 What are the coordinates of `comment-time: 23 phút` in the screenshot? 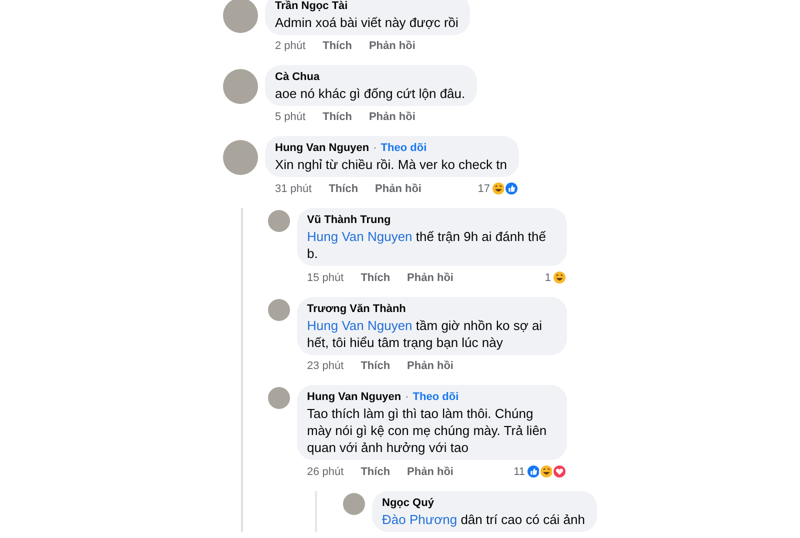 It's located at (325, 366).